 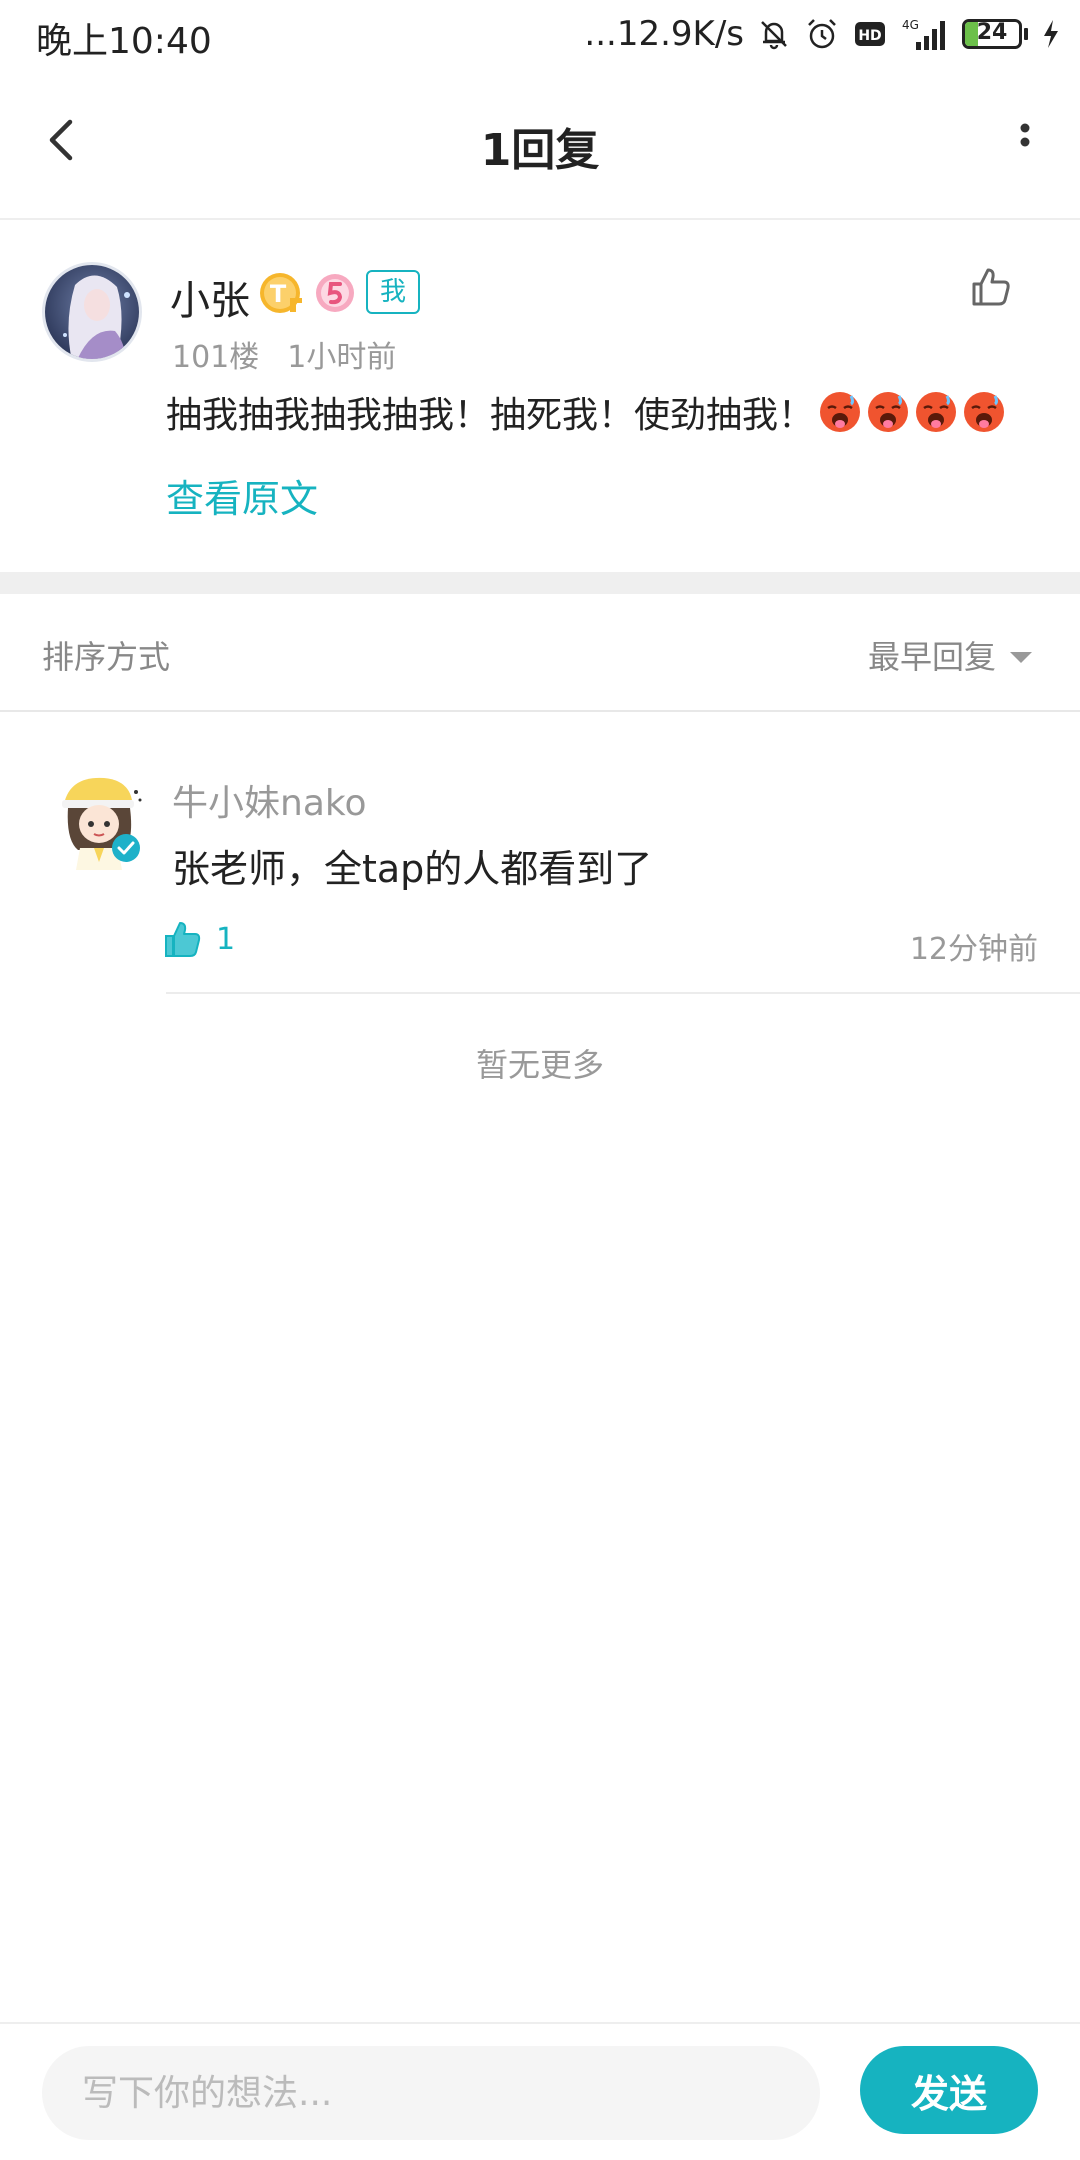 What do you see at coordinates (216, 357) in the screenshot?
I see `floor-number: 101楼` at bounding box center [216, 357].